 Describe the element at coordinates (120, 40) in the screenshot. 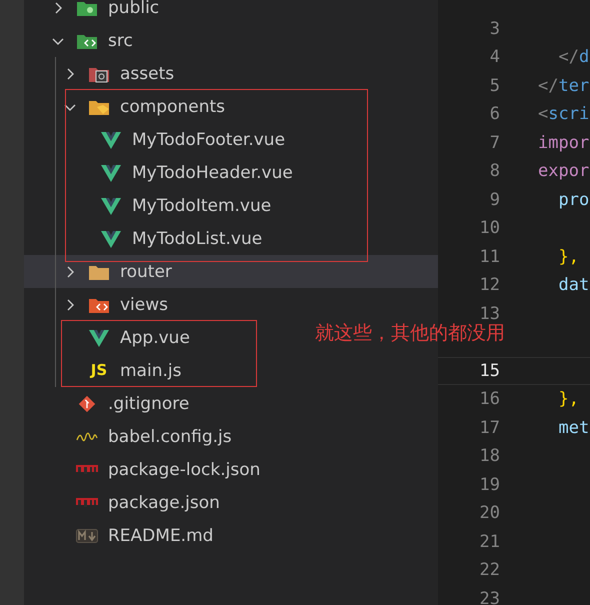

I see `file-name: src` at that location.